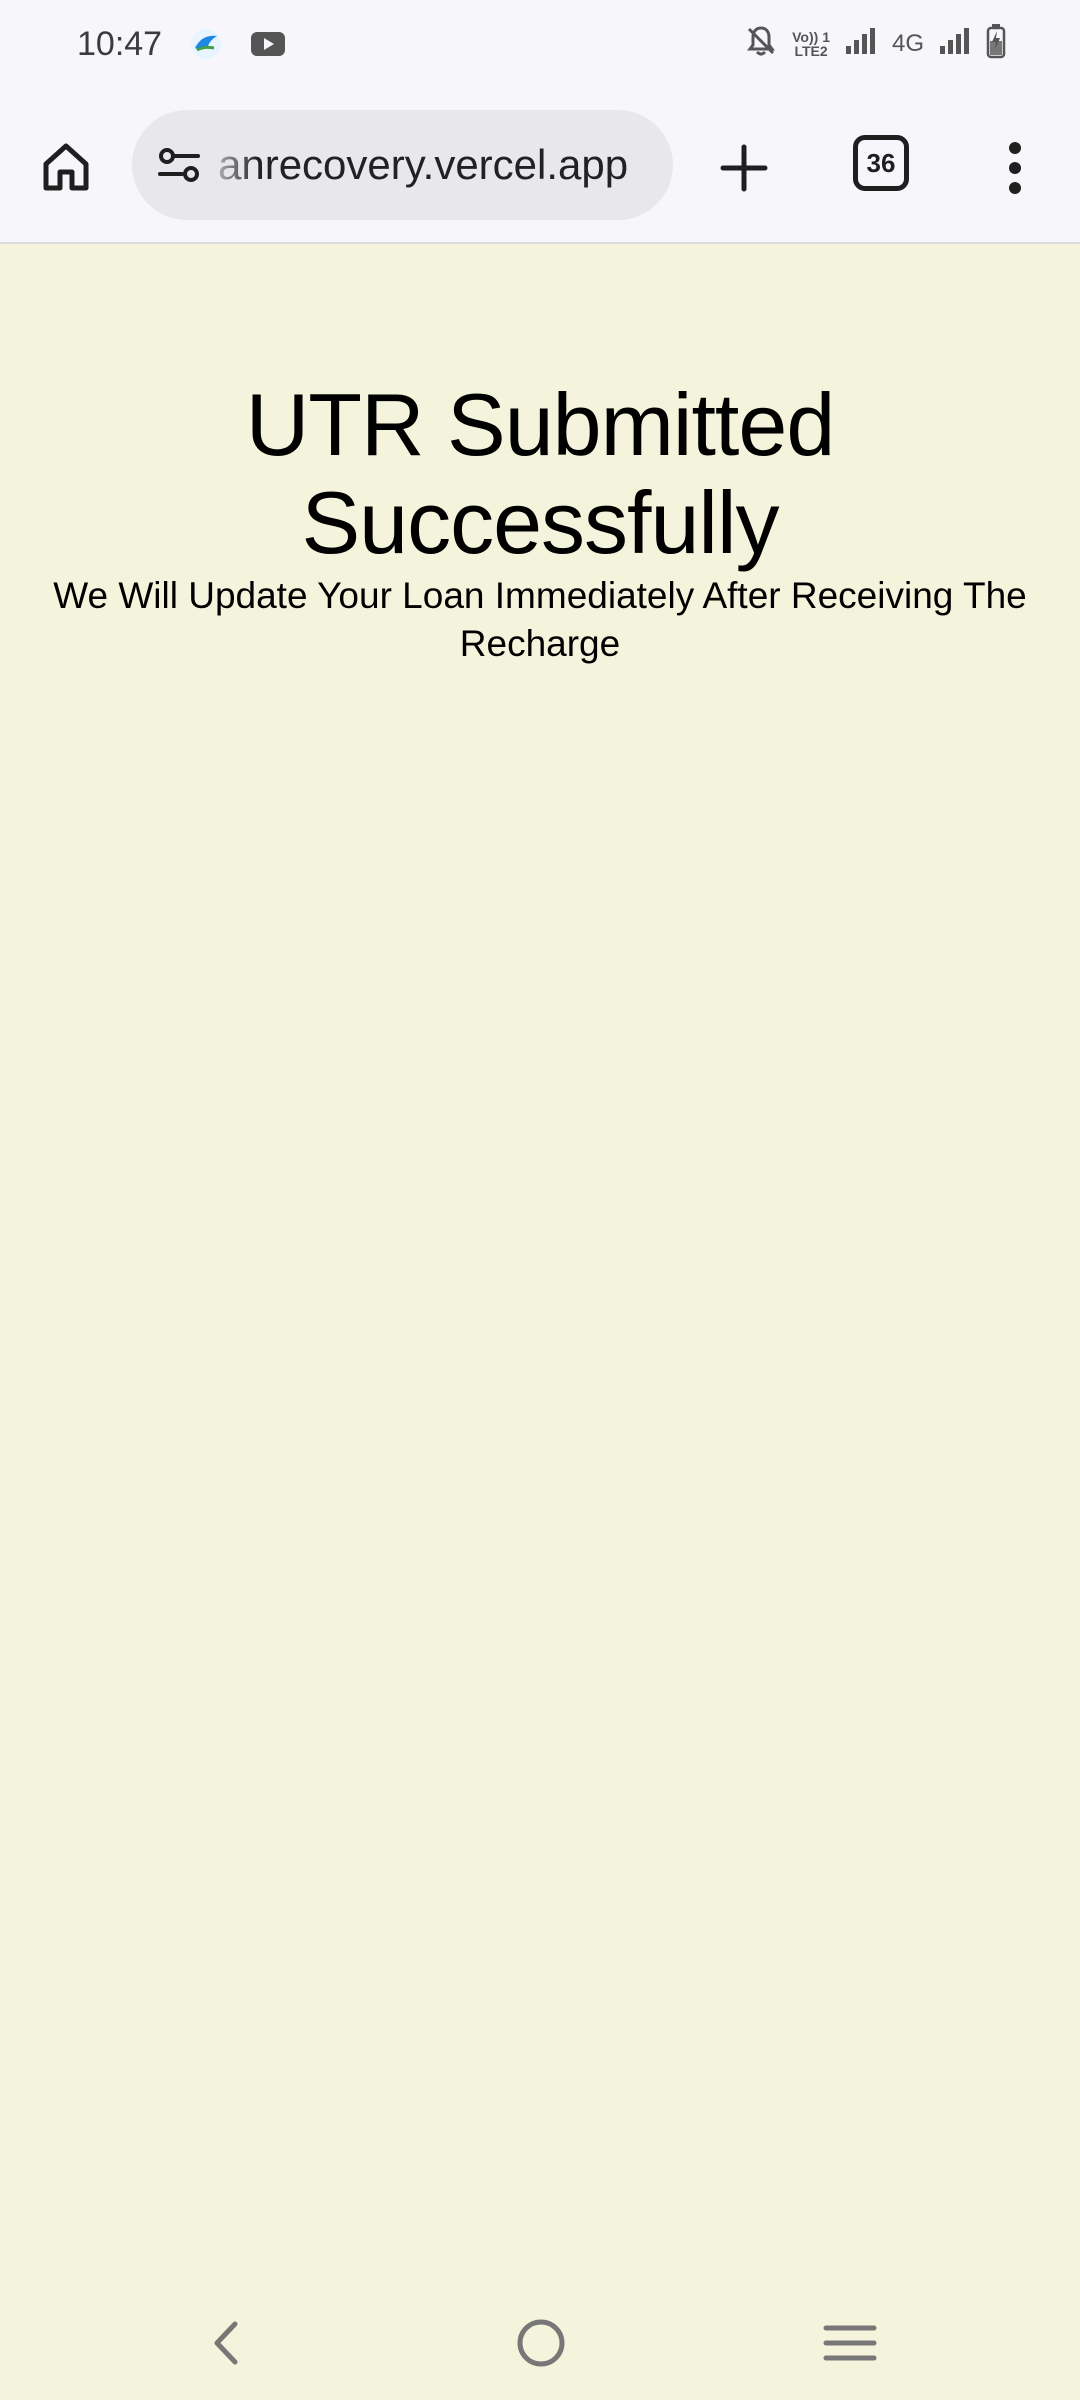  I want to click on home-icon, so click(66, 167).